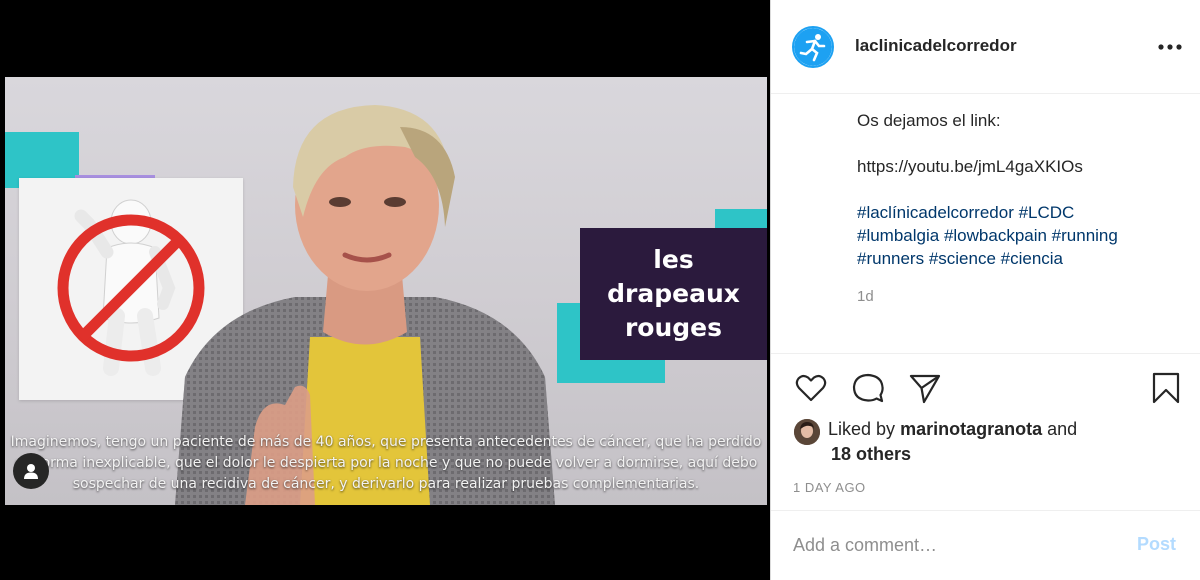 The image size is (1200, 580). I want to click on share-icon, so click(925, 389).